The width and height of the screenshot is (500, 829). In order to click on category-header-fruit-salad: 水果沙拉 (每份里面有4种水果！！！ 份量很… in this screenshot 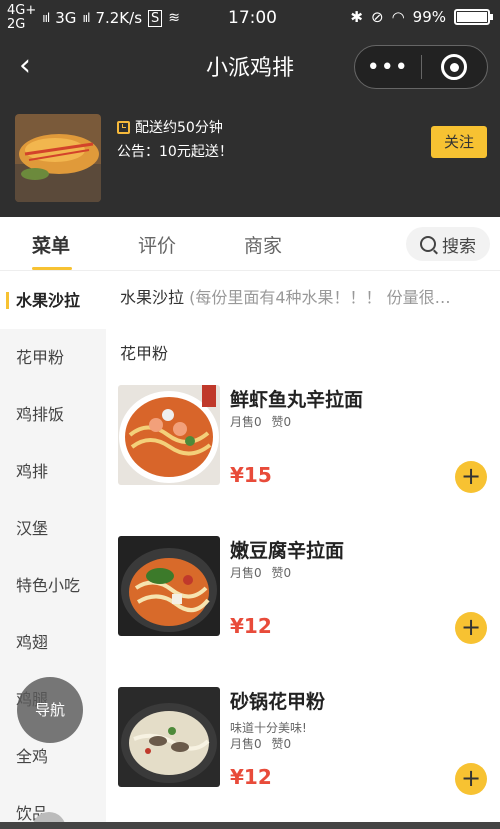, I will do `click(305, 296)`.